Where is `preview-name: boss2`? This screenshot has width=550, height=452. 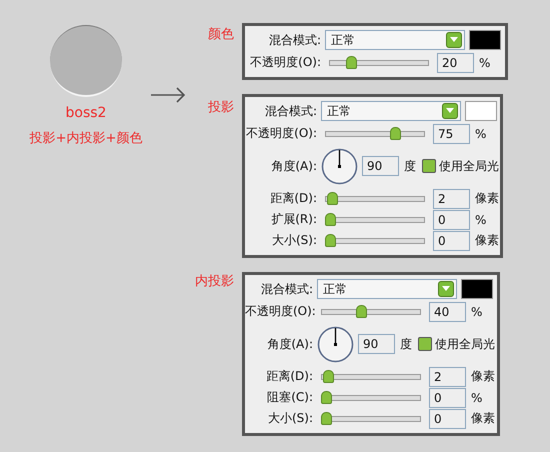
preview-name: boss2 is located at coordinates (86, 113).